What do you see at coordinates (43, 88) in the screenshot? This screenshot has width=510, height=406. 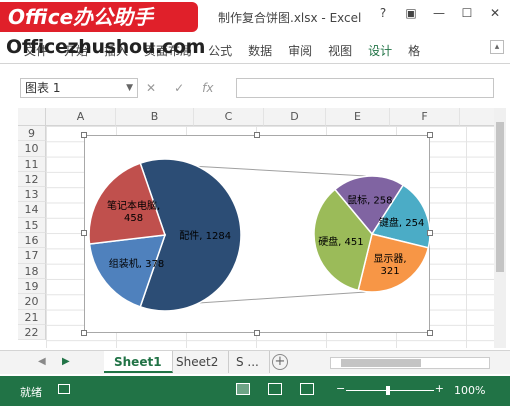 I see `name-box-value: 图表 1` at bounding box center [43, 88].